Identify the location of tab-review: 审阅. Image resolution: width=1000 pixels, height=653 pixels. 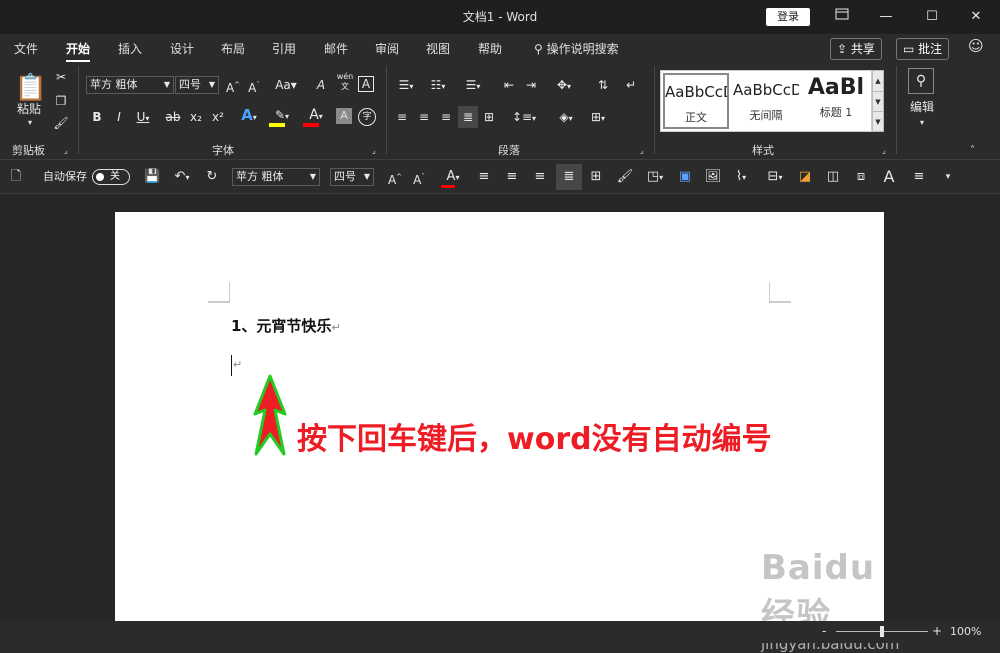
(387, 48).